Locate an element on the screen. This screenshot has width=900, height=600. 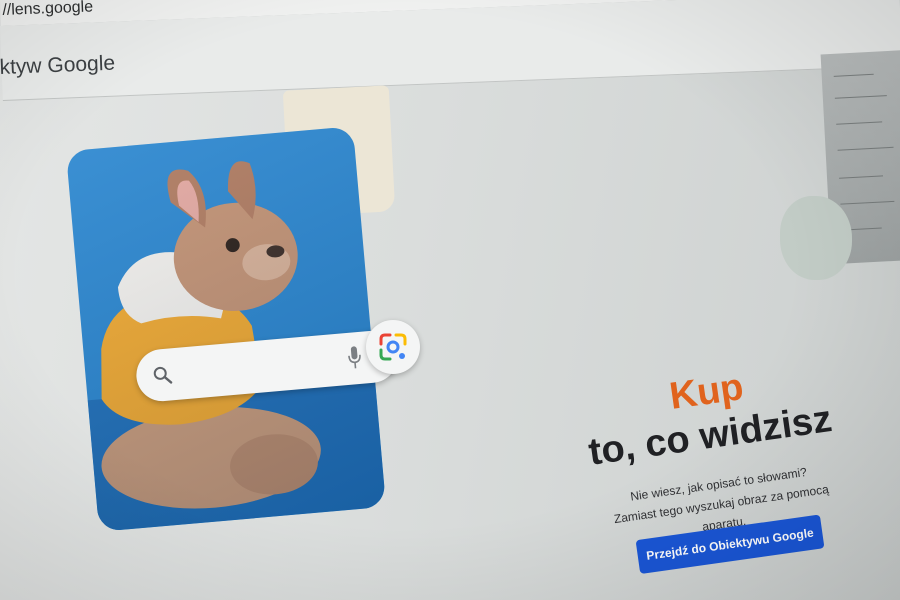
google-lens-icon is located at coordinates (393, 347).